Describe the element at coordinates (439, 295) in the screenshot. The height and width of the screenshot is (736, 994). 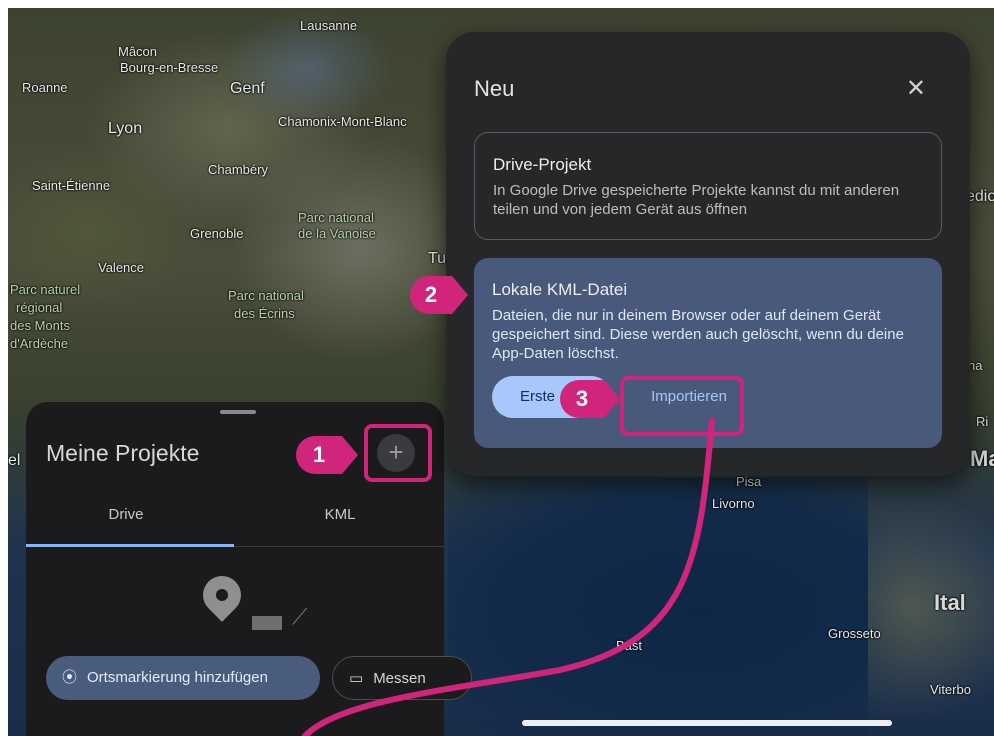
I see `step-badge-2: 2` at that location.